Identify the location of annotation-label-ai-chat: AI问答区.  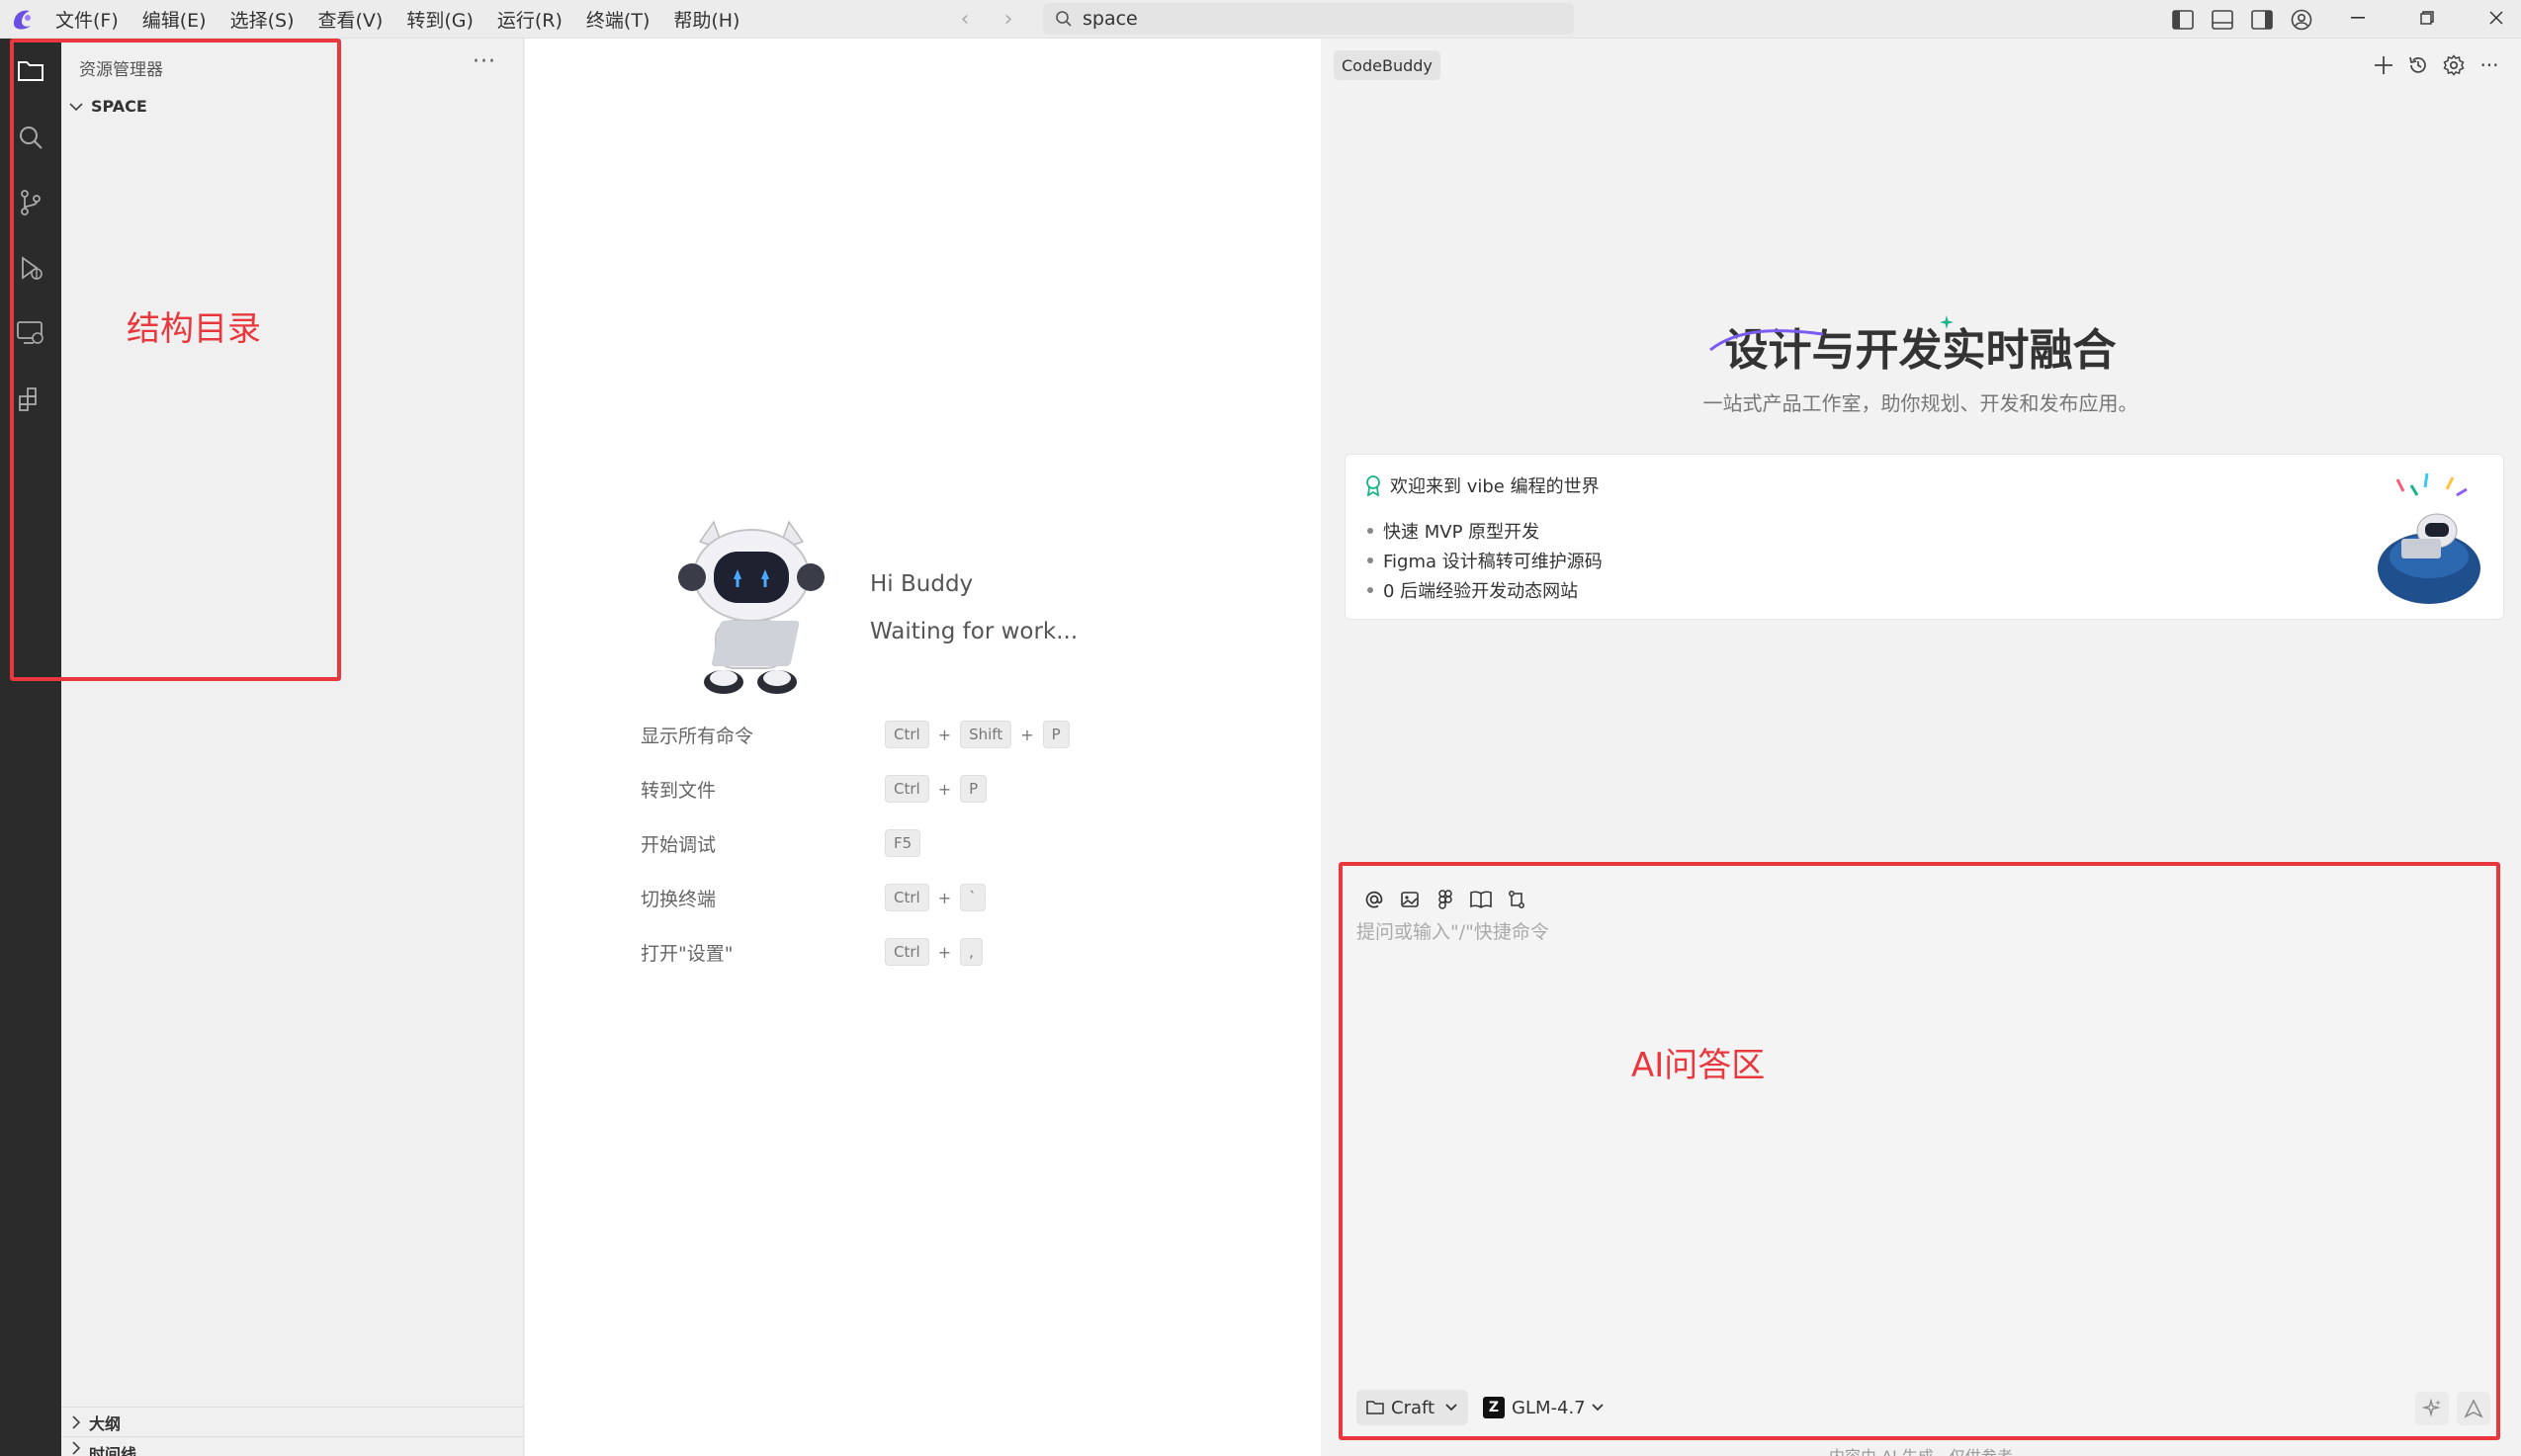
(1698, 1065).